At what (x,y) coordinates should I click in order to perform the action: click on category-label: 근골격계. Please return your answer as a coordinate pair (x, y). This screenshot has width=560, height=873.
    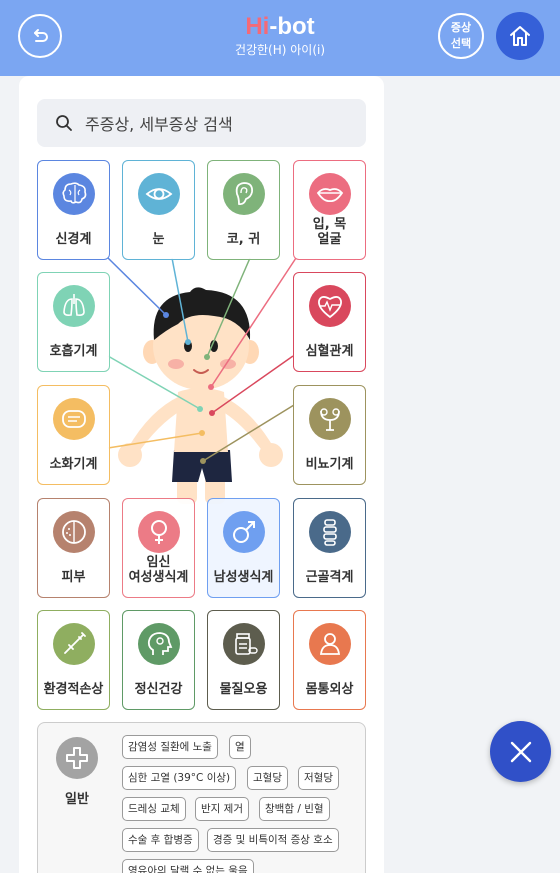
    Looking at the image, I should click on (329, 577).